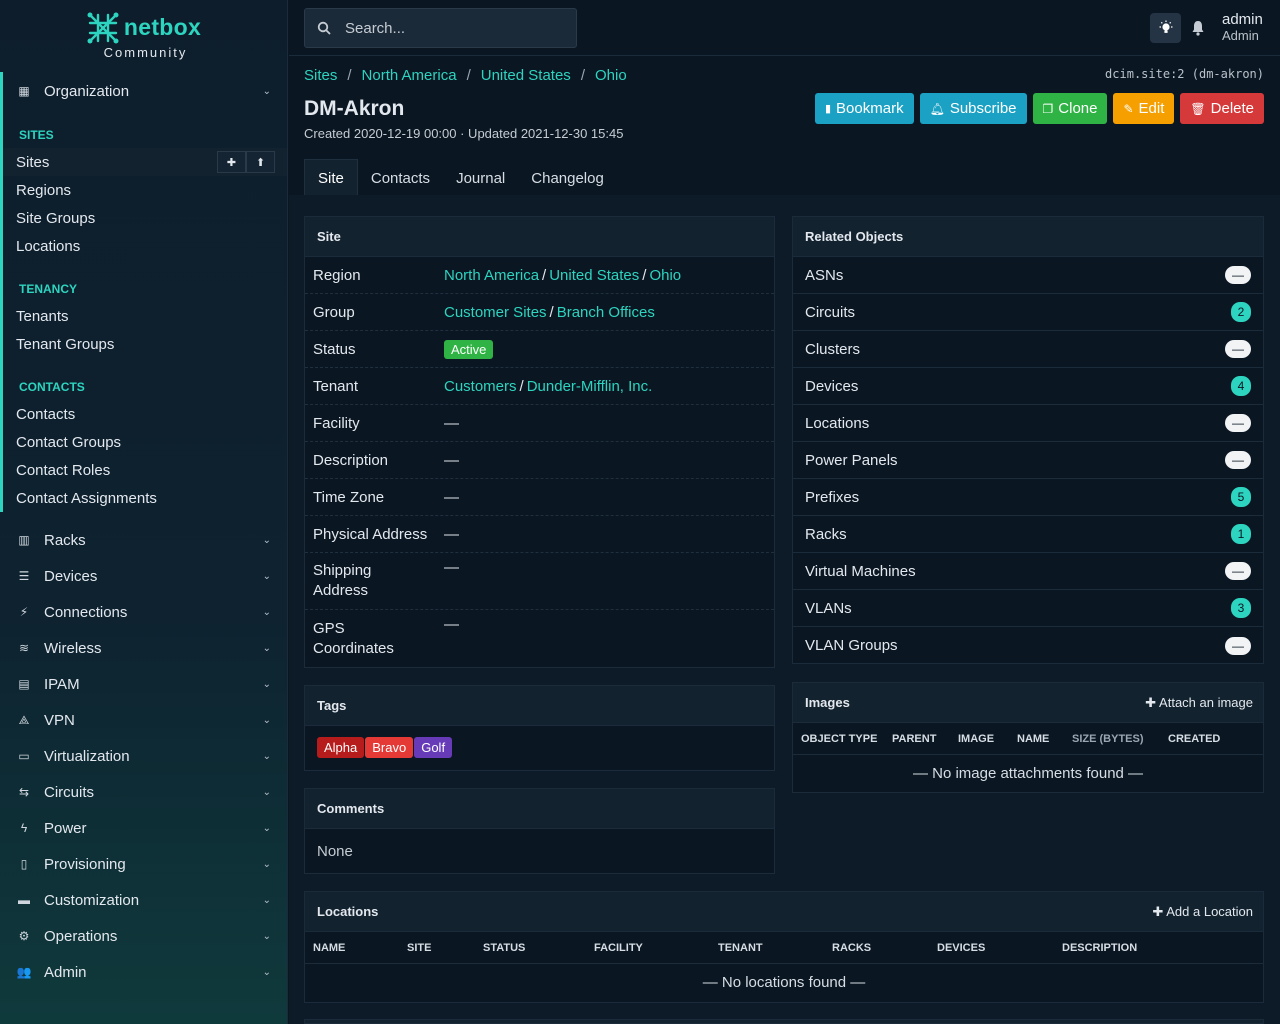  What do you see at coordinates (1028, 423) in the screenshot?
I see `related-object-row: Locations —` at bounding box center [1028, 423].